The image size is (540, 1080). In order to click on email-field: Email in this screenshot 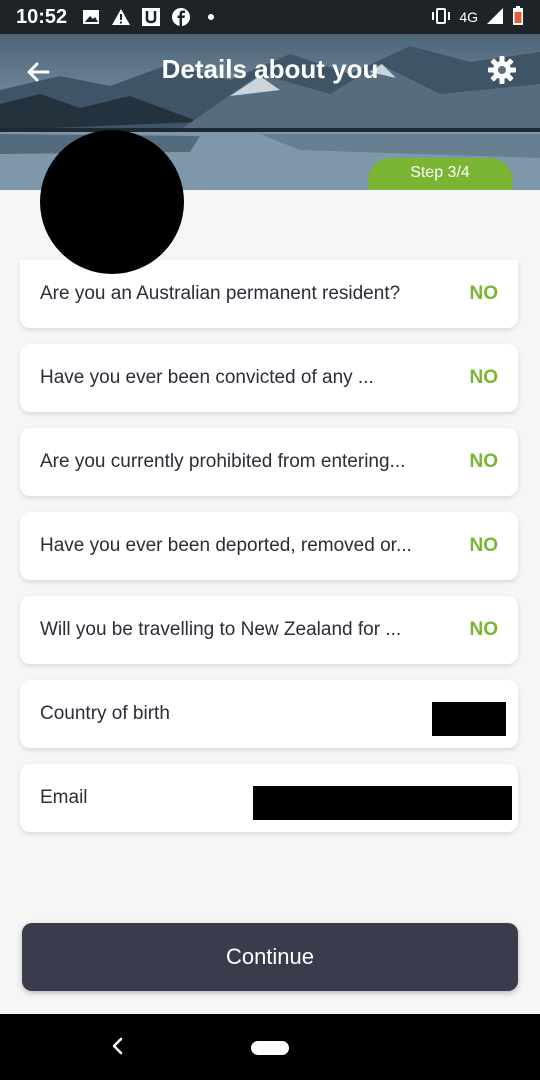, I will do `click(269, 798)`.